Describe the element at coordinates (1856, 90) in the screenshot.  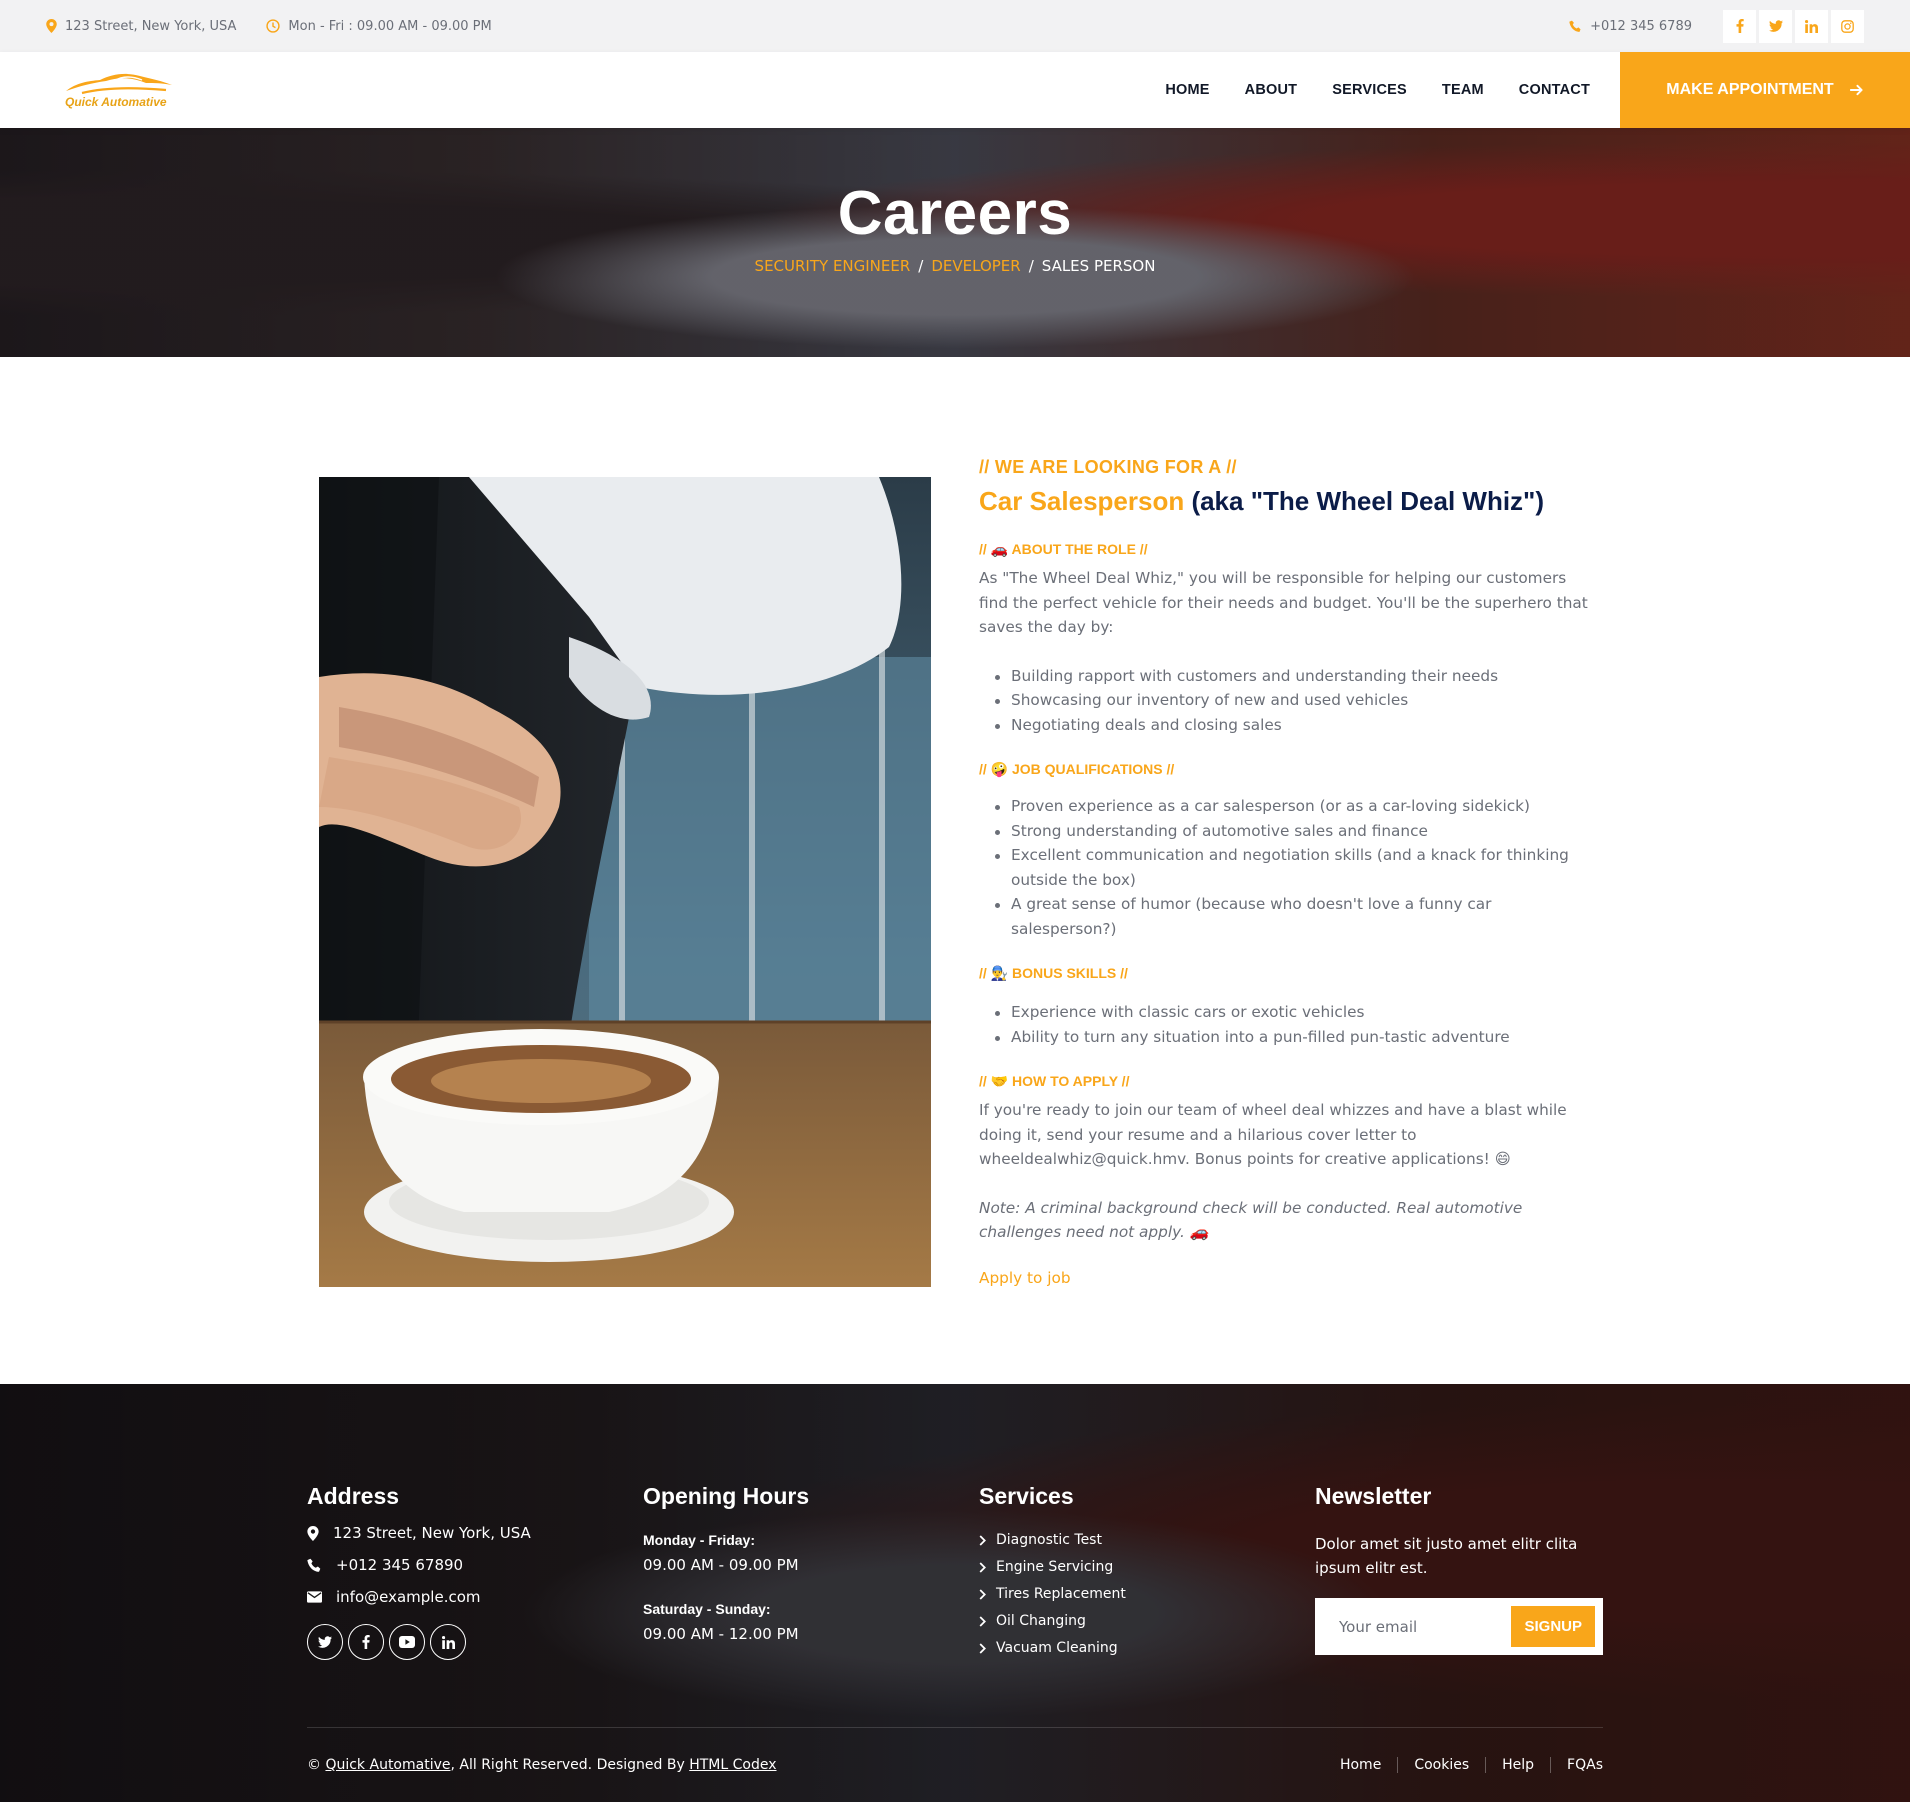
I see `arrow-right-icon` at that location.